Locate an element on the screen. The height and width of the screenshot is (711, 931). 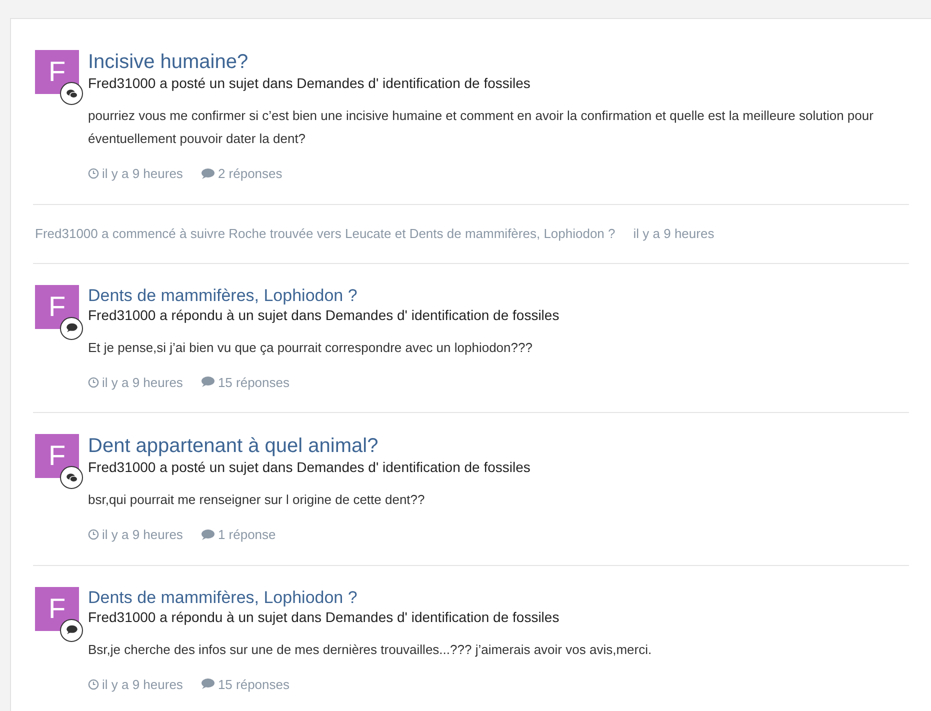
post-excerpt: Bsr,je cherche des infos sur une de mes dernières trouvailles...??? j’aimerais avoir vos avis,merci. is located at coordinates (370, 649).